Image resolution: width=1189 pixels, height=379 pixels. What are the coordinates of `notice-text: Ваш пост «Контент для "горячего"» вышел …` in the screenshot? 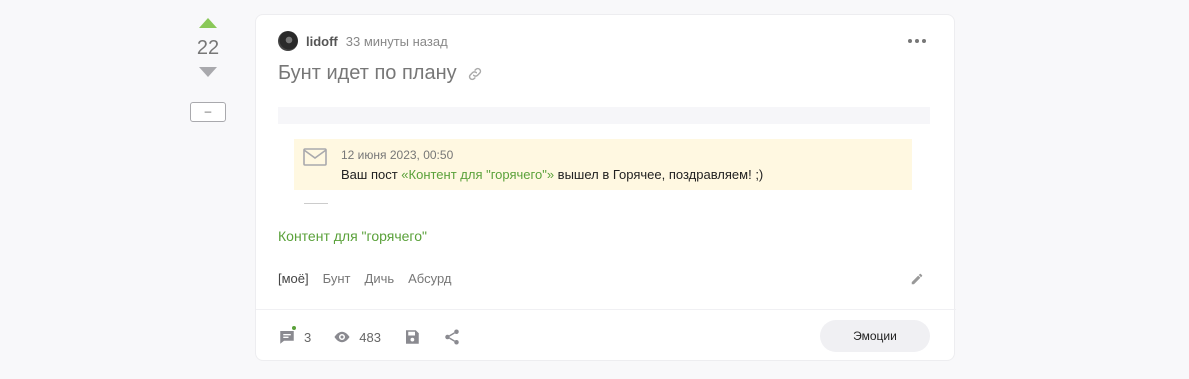 It's located at (552, 174).